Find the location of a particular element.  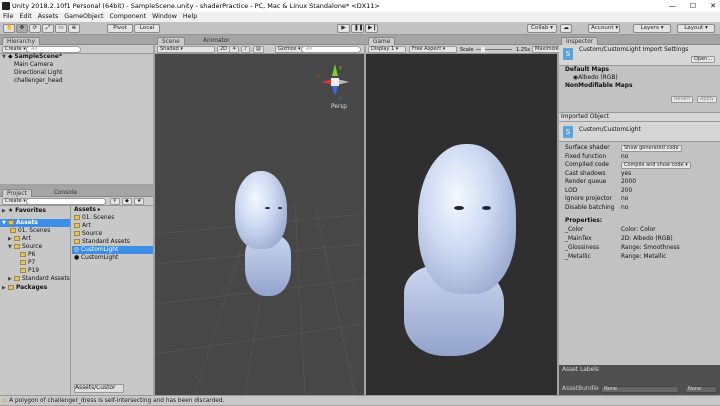

asset-variant-dropdown: None is located at coordinates (701, 389).